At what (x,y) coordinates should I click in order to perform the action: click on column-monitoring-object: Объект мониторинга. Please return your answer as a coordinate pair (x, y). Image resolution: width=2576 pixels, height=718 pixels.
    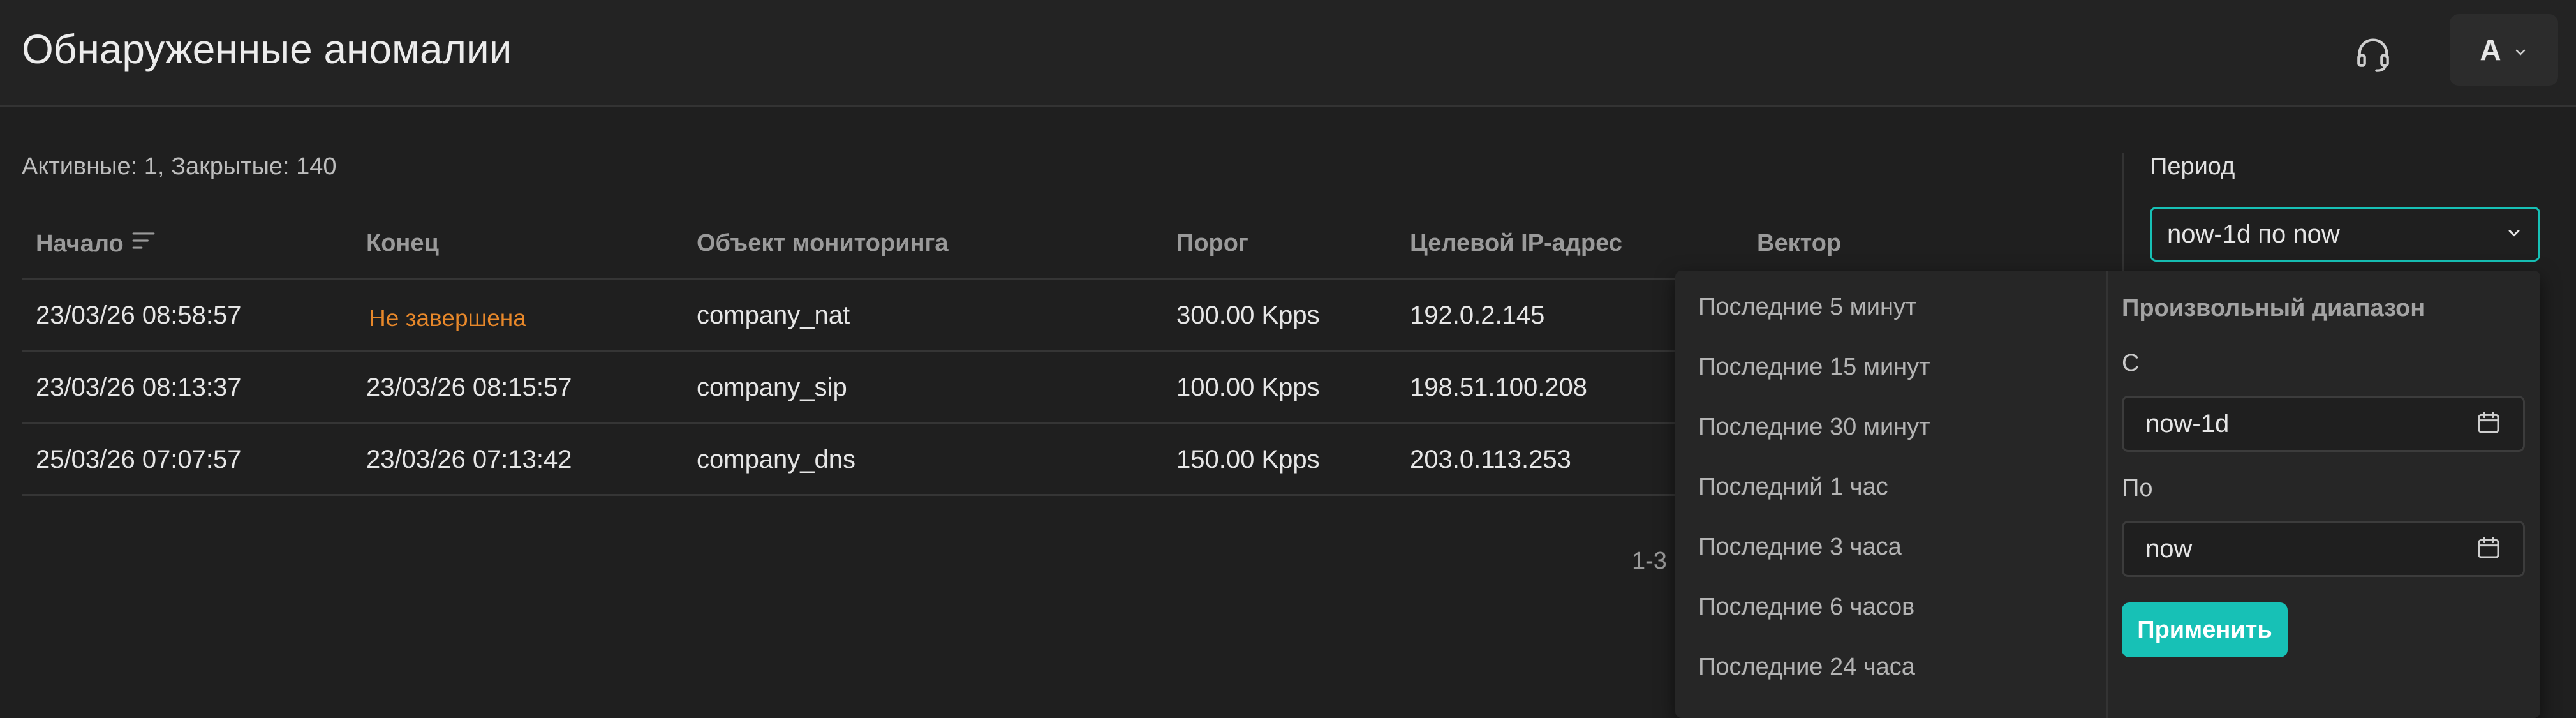
    Looking at the image, I should click on (823, 244).